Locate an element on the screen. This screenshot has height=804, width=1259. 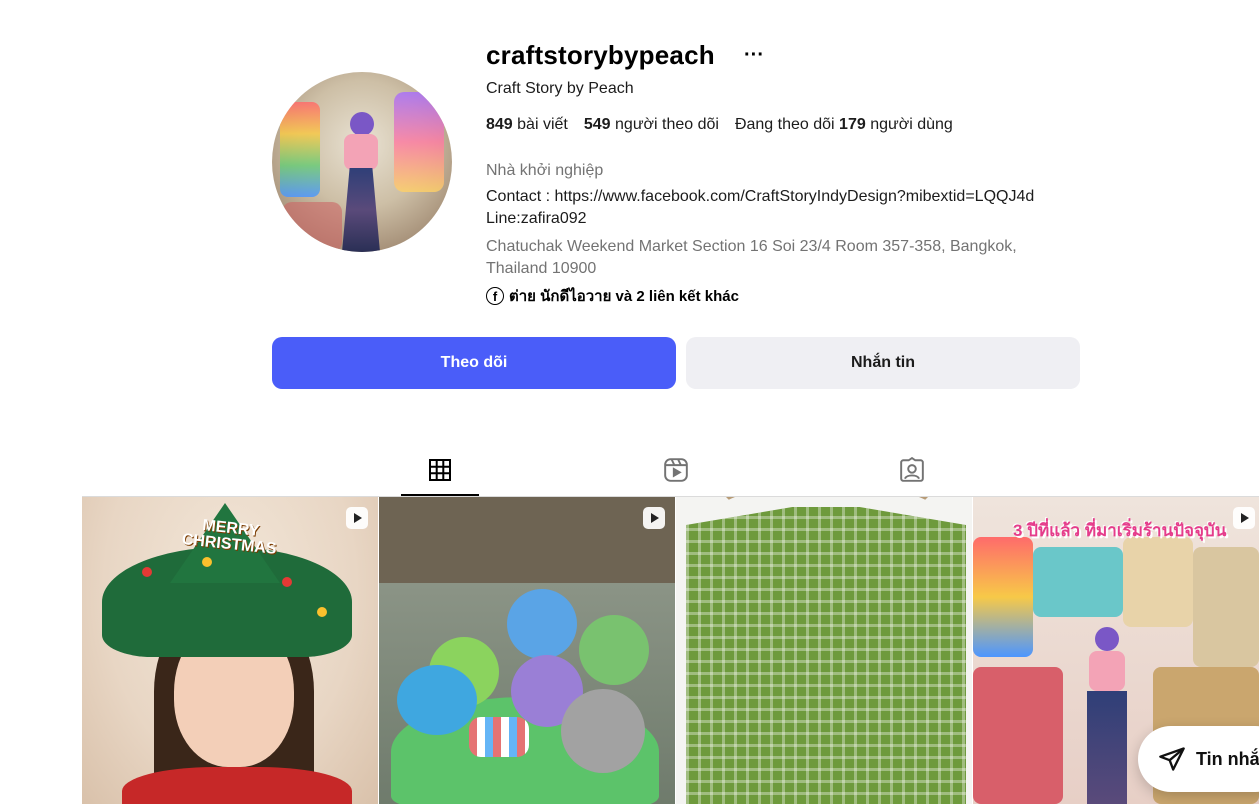
profile-bio-line: Line:zafira092 is located at coordinates (536, 218).